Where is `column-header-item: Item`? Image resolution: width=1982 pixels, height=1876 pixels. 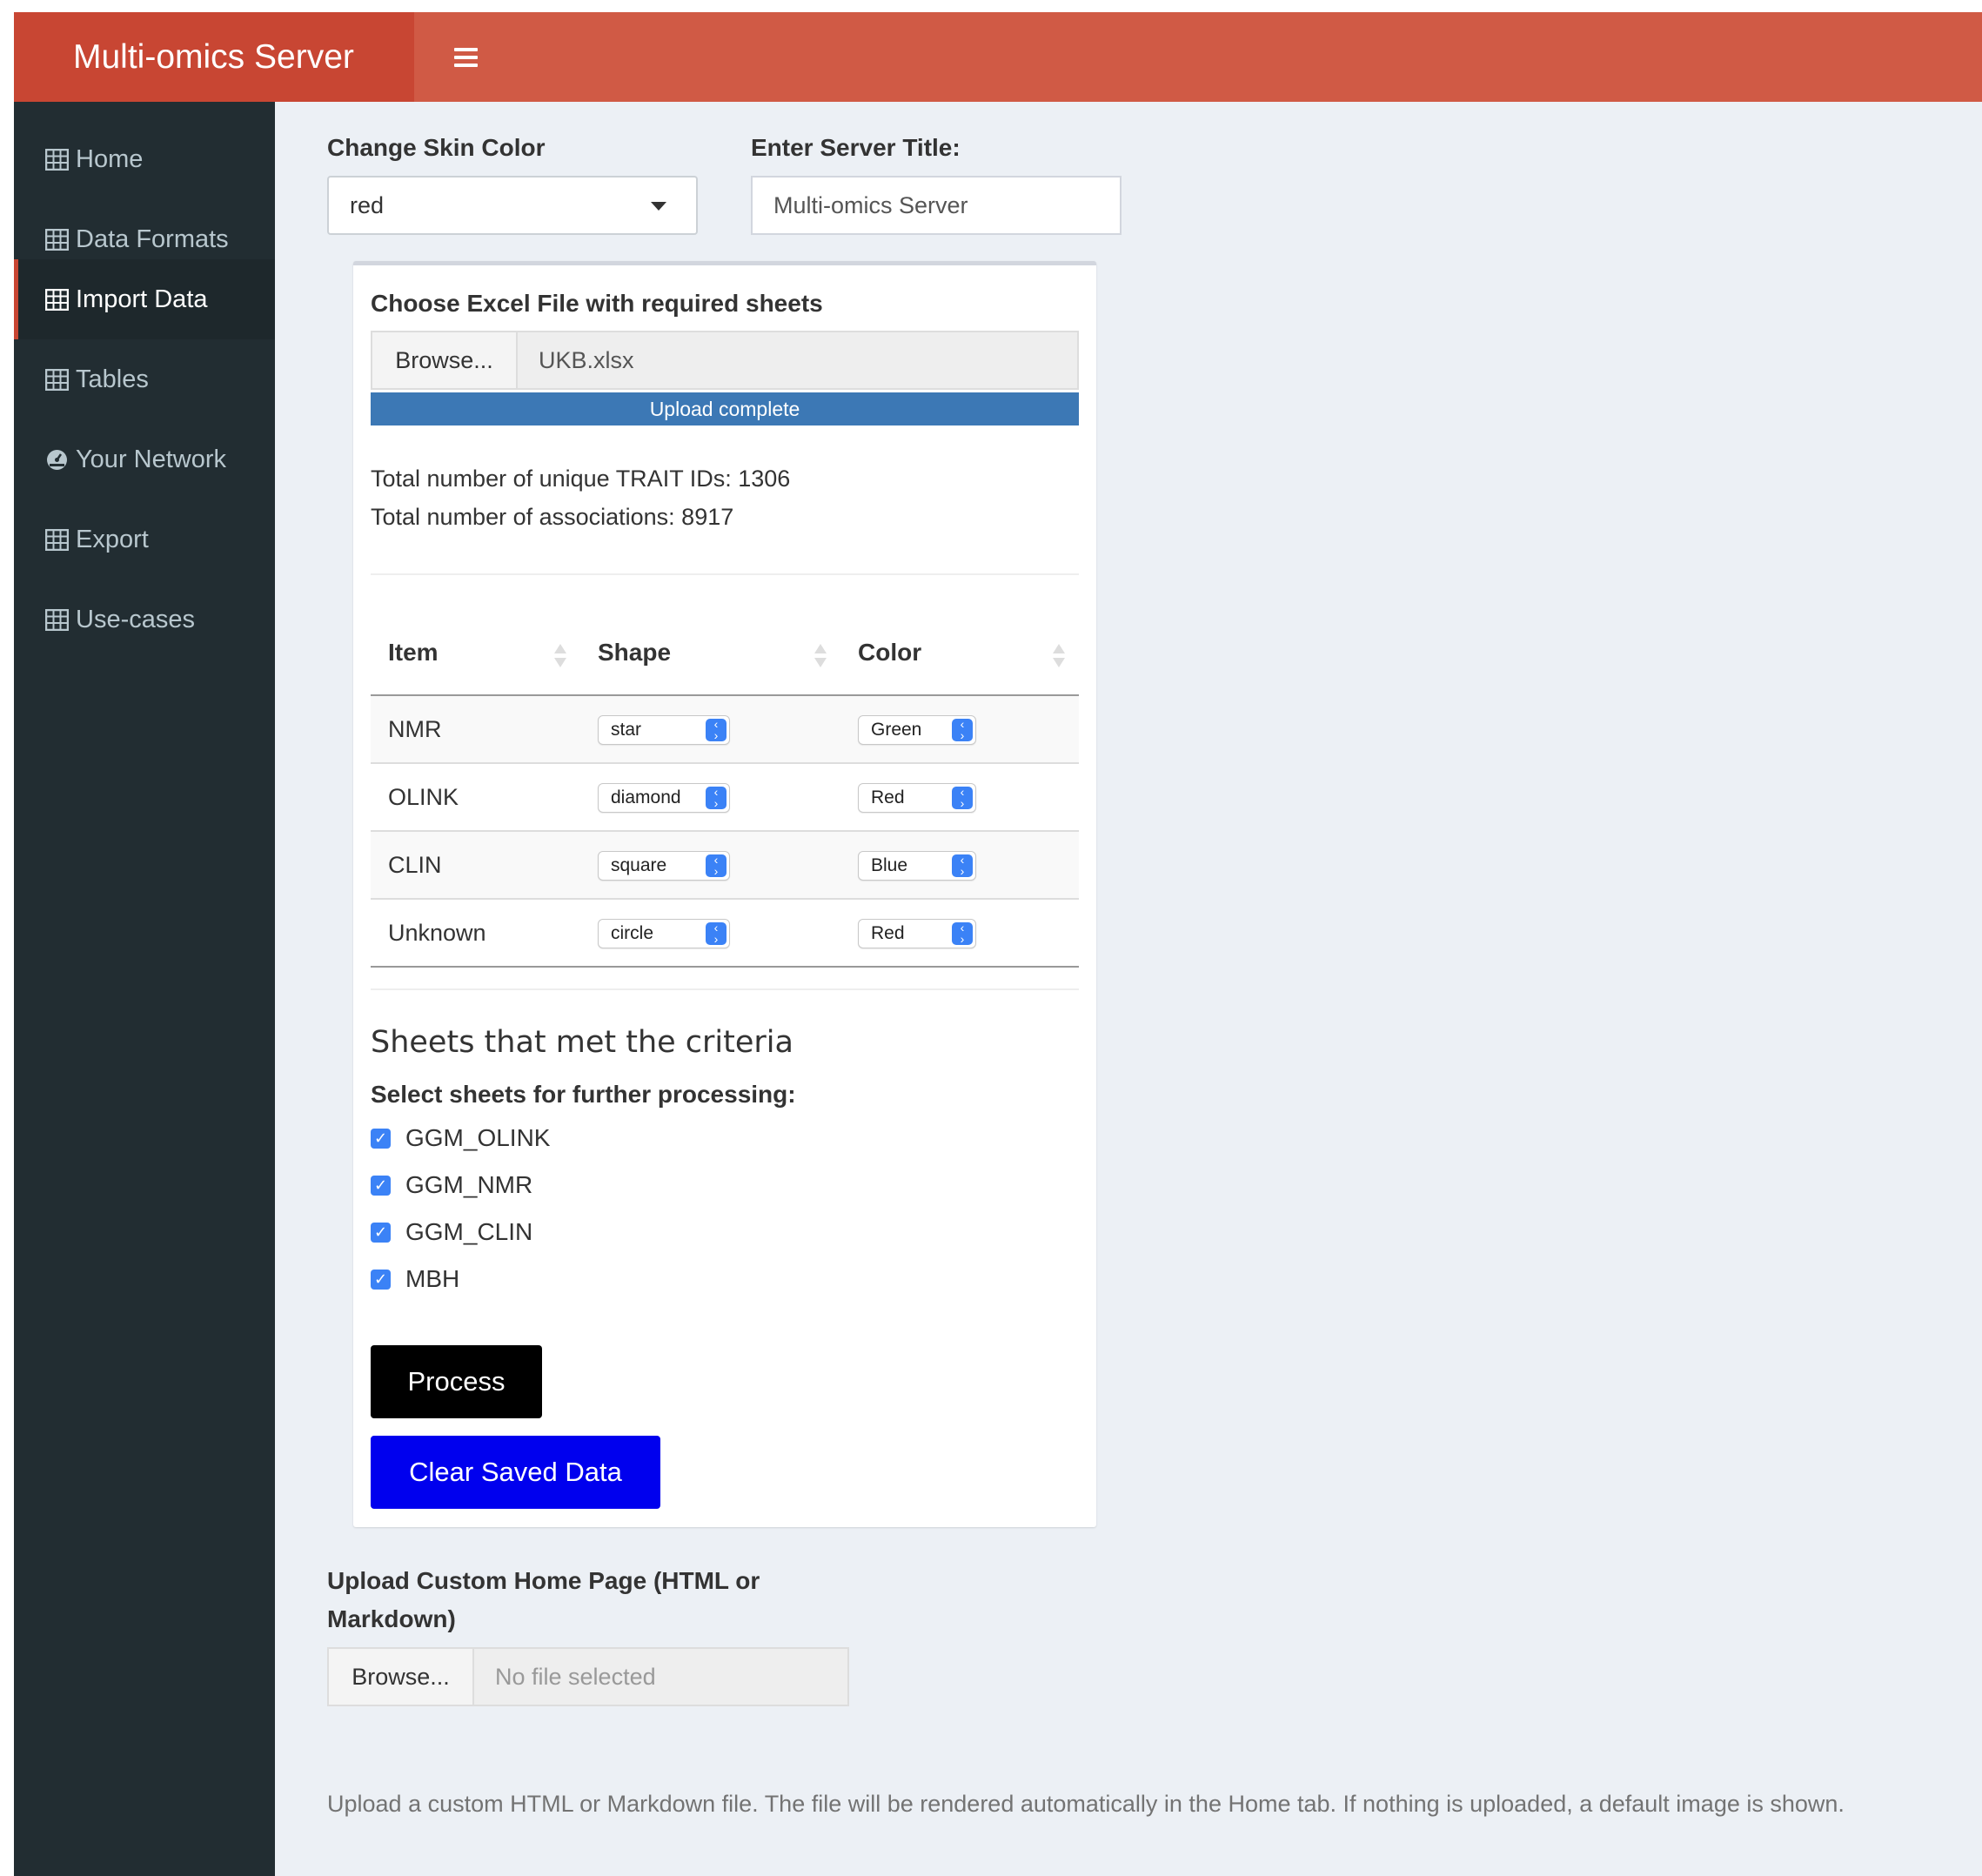
column-header-item: Item is located at coordinates (475, 653).